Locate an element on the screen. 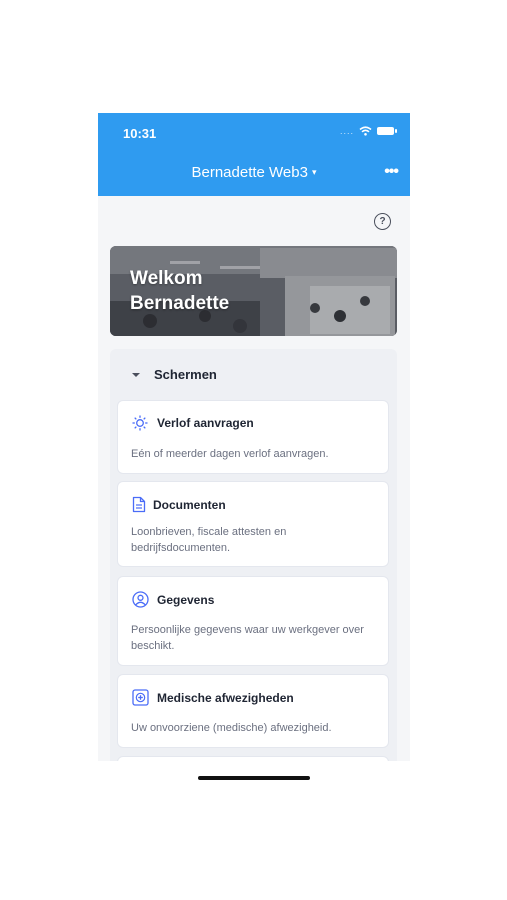 Image resolution: width=507 pixels, height=900 pixels. list-item-partial is located at coordinates (253, 759).